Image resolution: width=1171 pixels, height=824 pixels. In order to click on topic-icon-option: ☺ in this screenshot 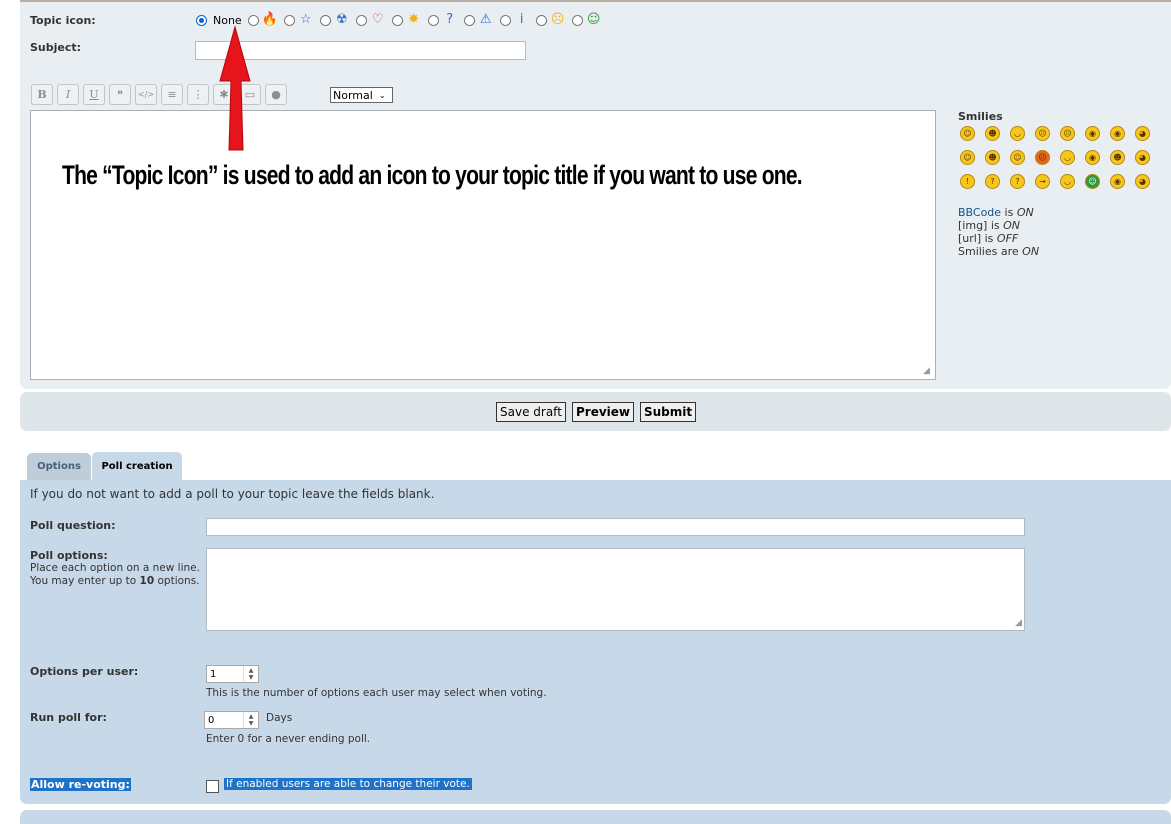, I will do `click(586, 19)`.